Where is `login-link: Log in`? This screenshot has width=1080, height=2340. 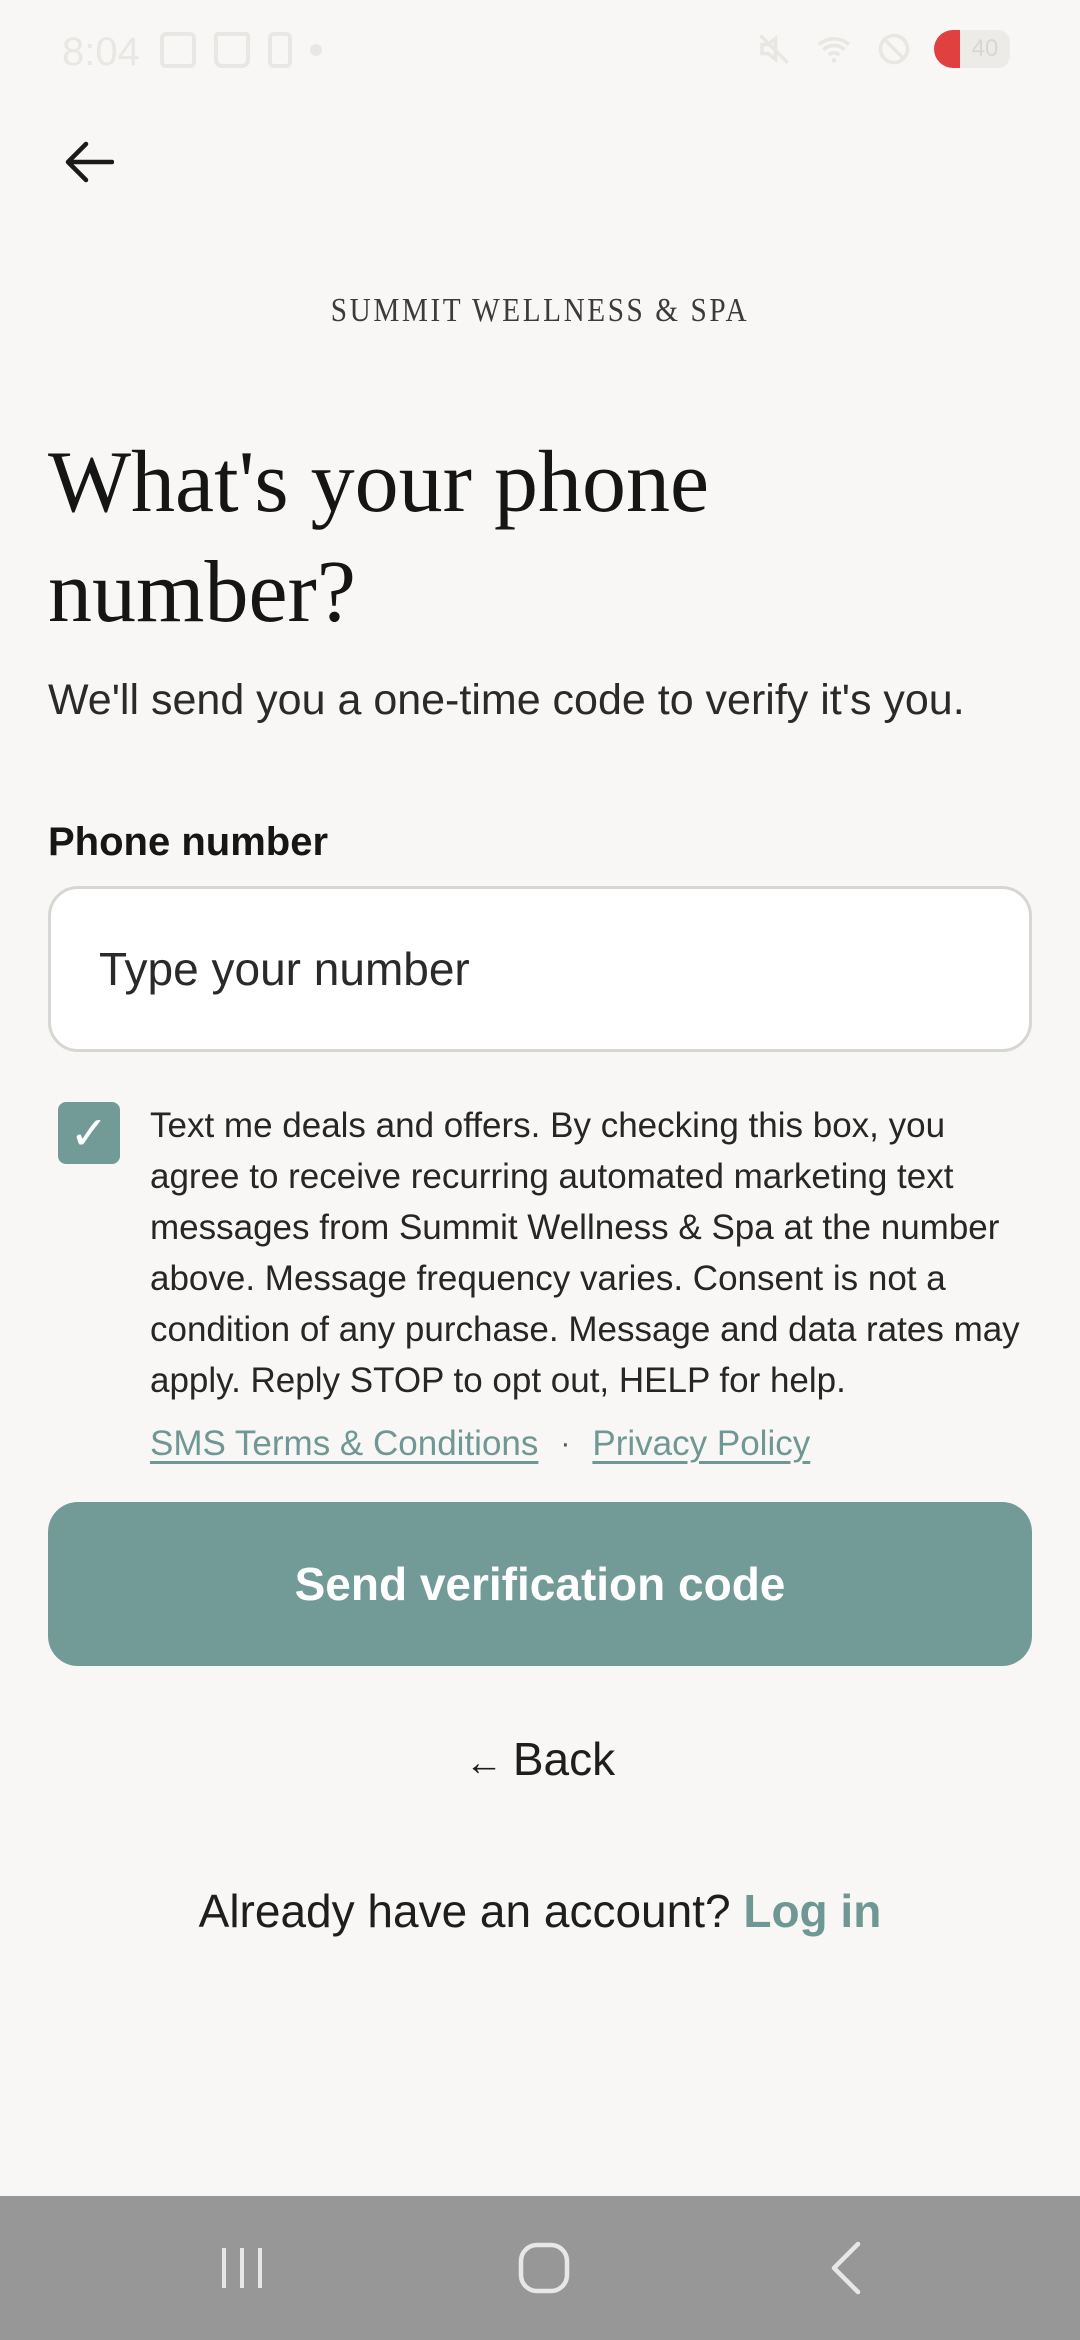
login-link: Log in is located at coordinates (812, 1911).